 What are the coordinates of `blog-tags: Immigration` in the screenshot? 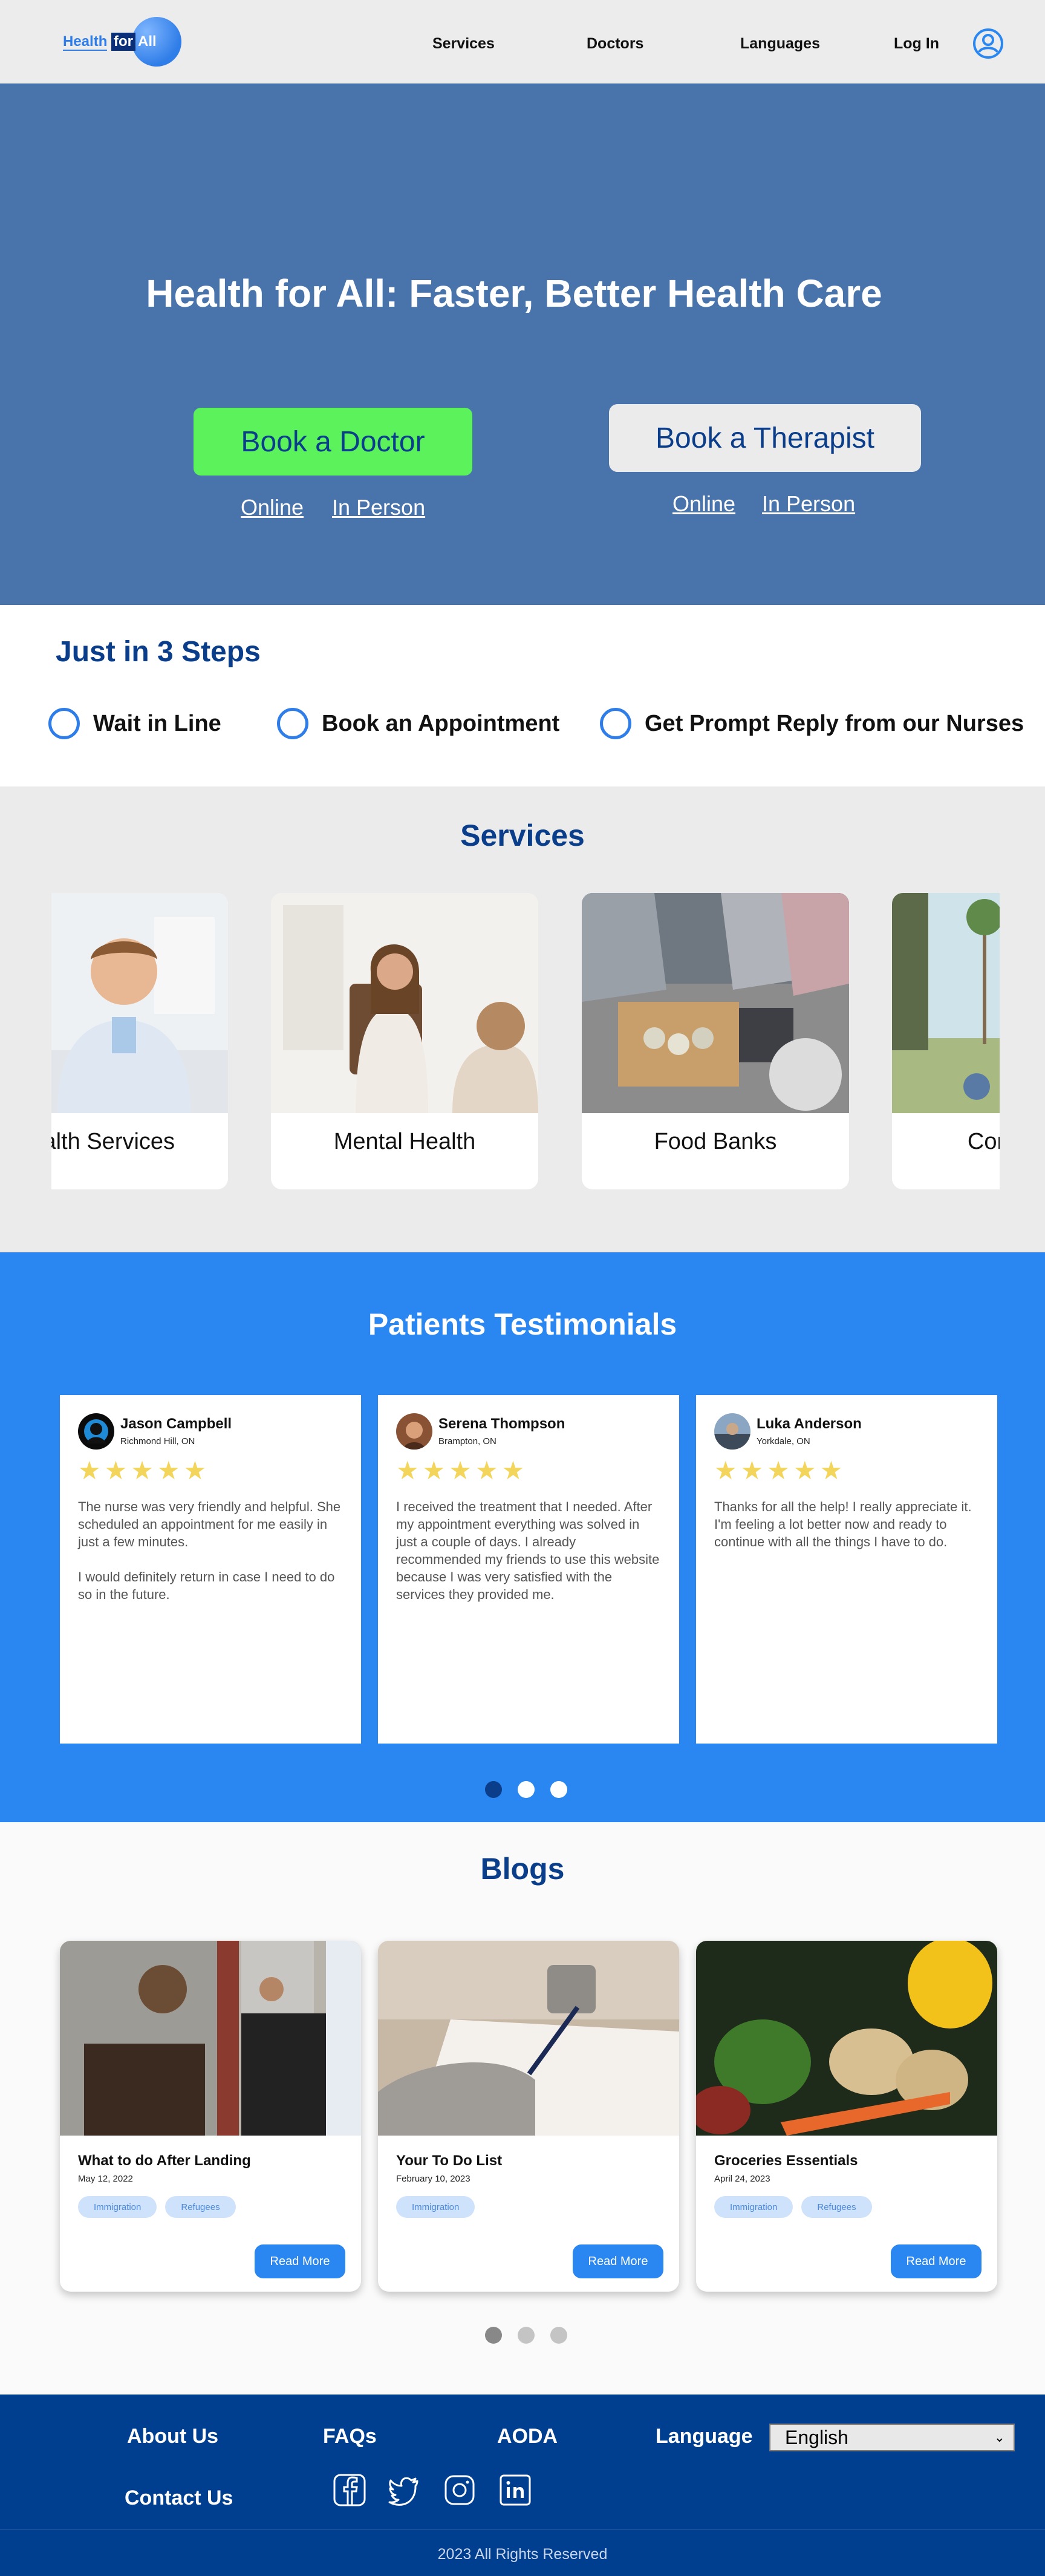 It's located at (435, 2207).